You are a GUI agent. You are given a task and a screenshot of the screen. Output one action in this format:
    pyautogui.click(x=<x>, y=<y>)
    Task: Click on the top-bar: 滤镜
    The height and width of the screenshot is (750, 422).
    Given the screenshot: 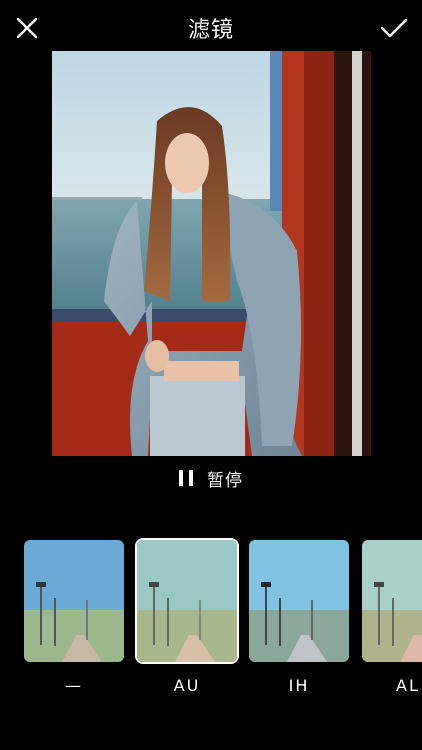 What is the action you would take?
    pyautogui.click(x=211, y=27)
    